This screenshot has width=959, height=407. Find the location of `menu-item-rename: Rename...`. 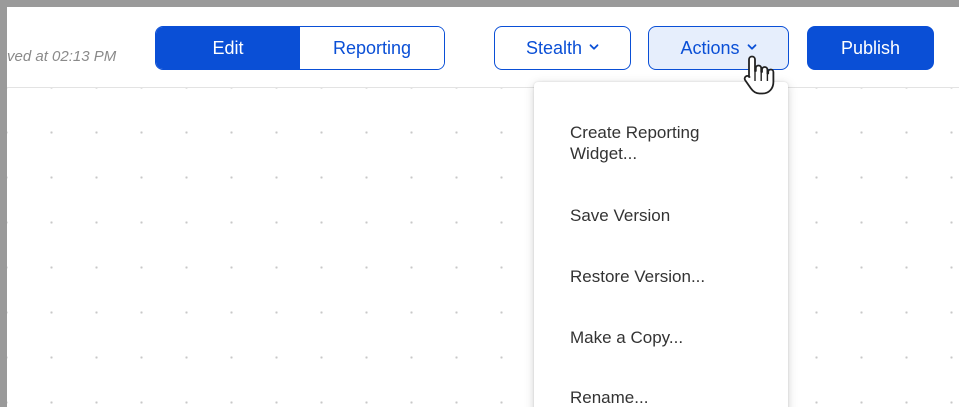

menu-item-rename: Rename... is located at coordinates (670, 397).